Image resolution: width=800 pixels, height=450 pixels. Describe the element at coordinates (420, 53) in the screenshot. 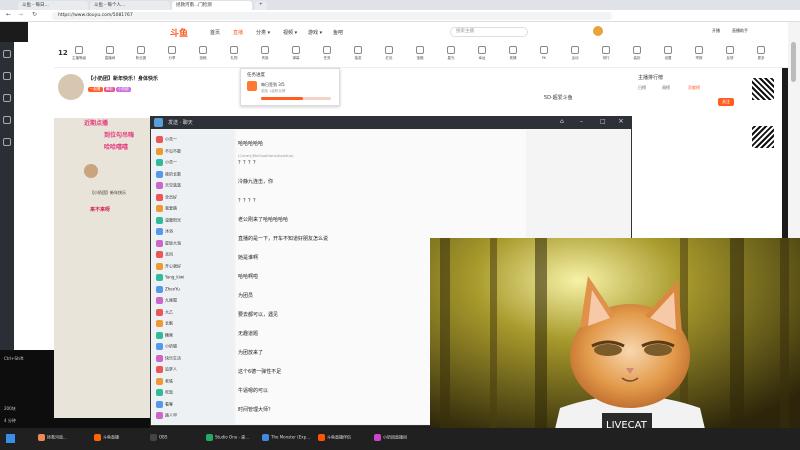

I see `toolbar-item: 宝箱` at that location.